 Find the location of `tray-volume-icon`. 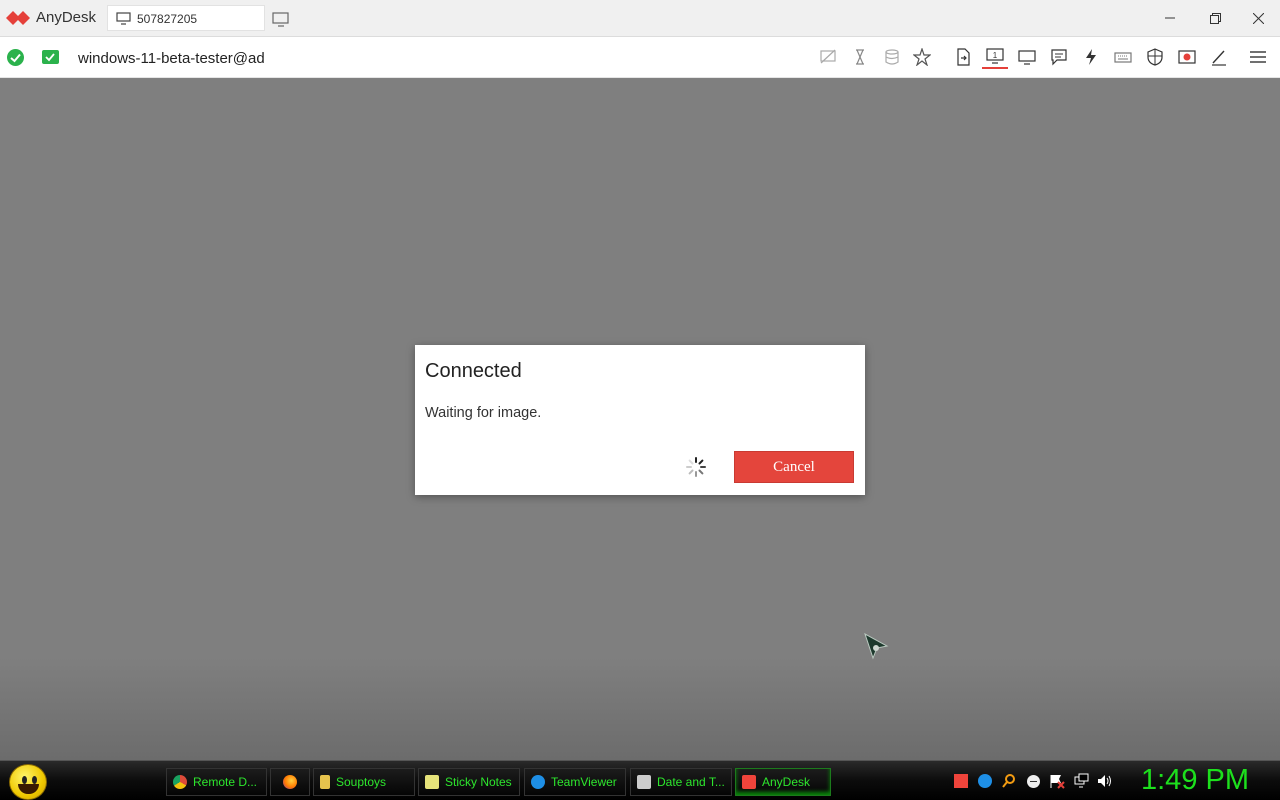

tray-volume-icon is located at coordinates (1105, 781).